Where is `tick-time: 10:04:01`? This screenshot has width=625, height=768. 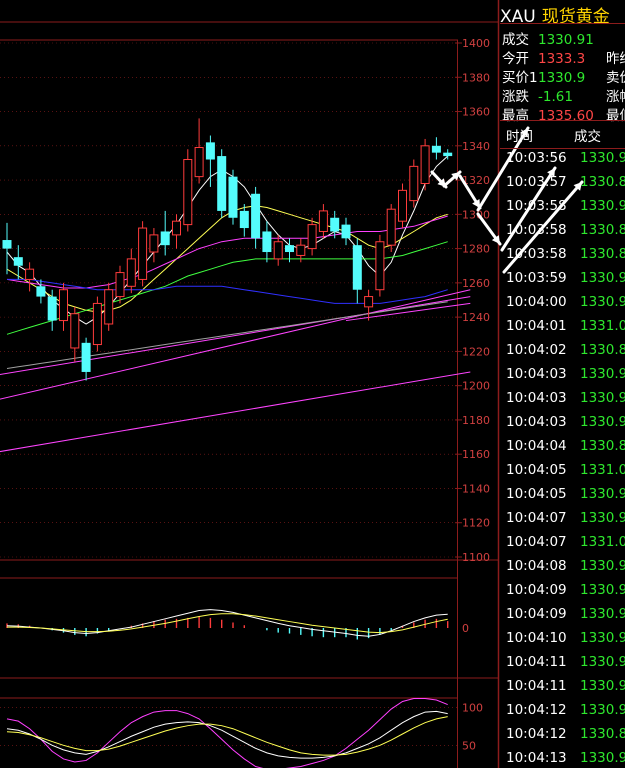
tick-time: 10:04:01 is located at coordinates (536, 326).